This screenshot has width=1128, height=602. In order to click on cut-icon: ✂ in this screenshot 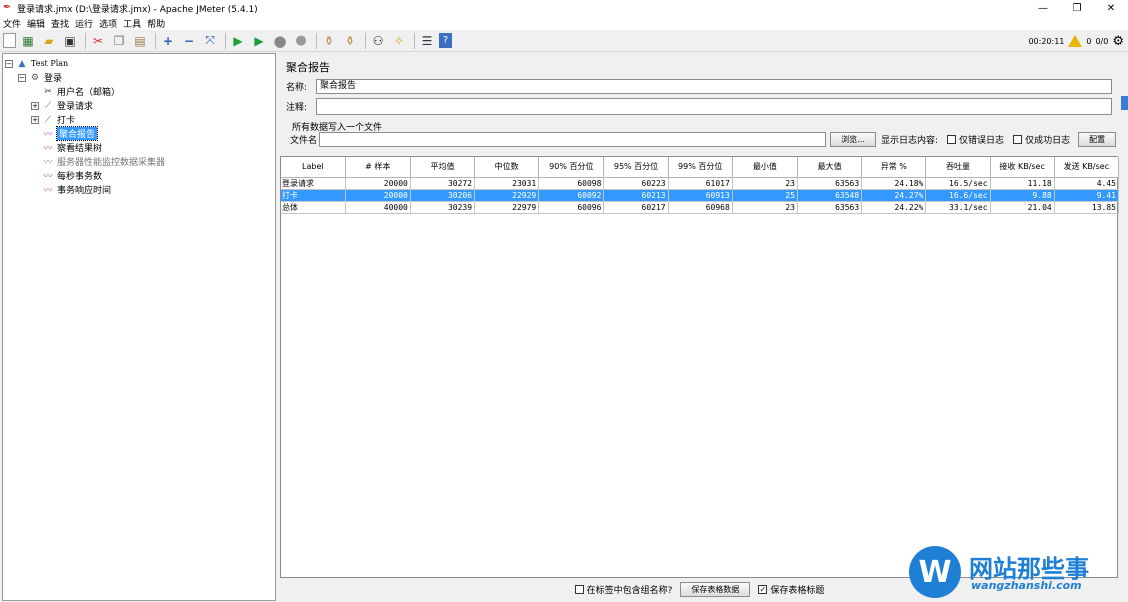, I will do `click(98, 41)`.